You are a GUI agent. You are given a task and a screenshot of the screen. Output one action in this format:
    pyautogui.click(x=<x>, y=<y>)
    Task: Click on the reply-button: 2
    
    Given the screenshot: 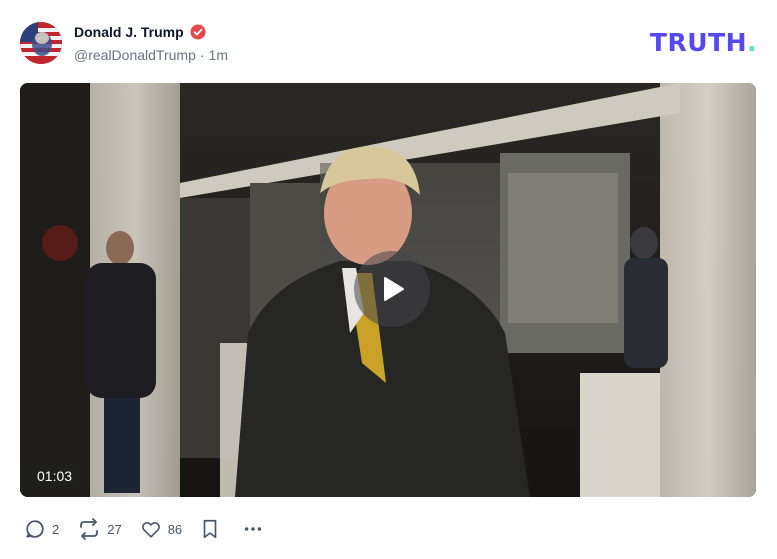 What is the action you would take?
    pyautogui.click(x=41, y=529)
    